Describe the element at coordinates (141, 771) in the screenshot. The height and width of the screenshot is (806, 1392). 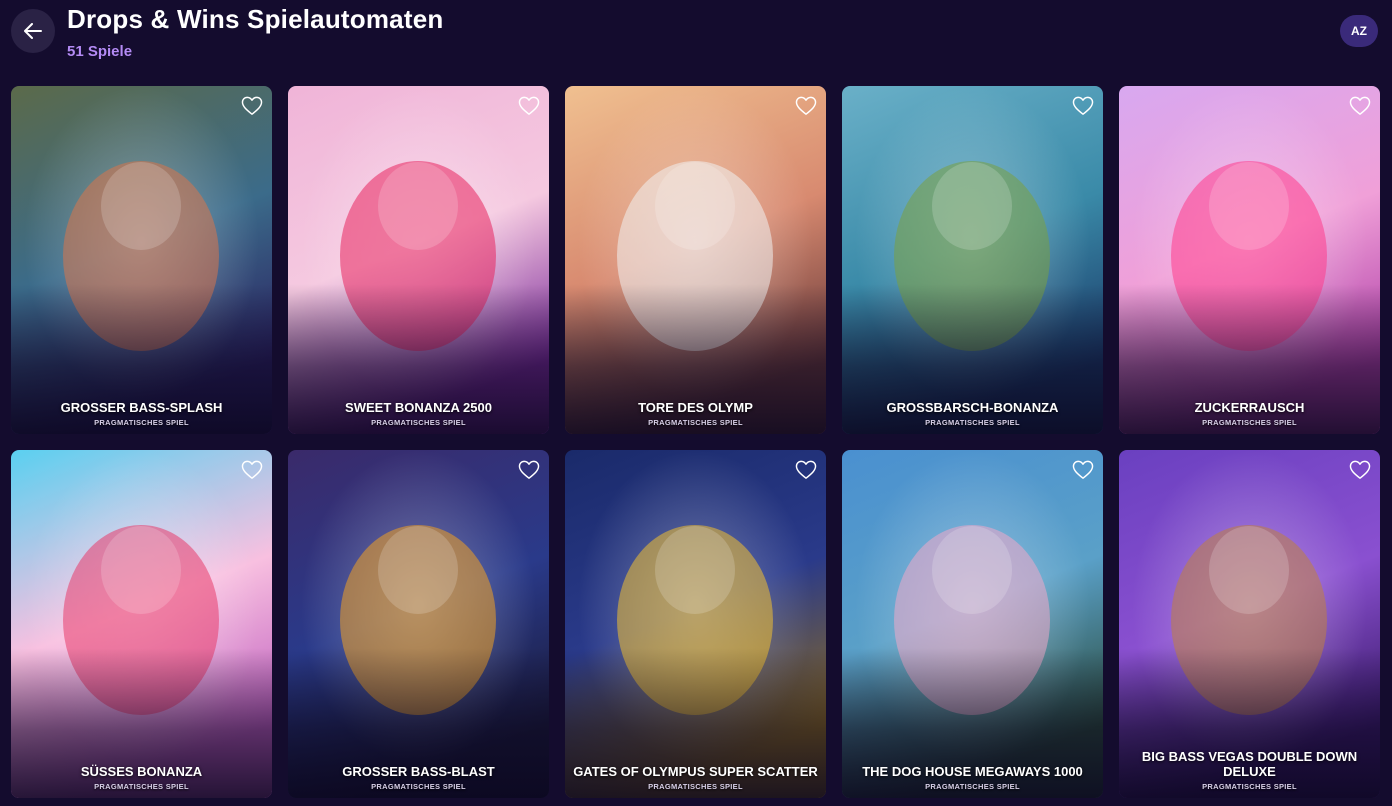
I see `game-title: SÜSSES BONANZA` at that location.